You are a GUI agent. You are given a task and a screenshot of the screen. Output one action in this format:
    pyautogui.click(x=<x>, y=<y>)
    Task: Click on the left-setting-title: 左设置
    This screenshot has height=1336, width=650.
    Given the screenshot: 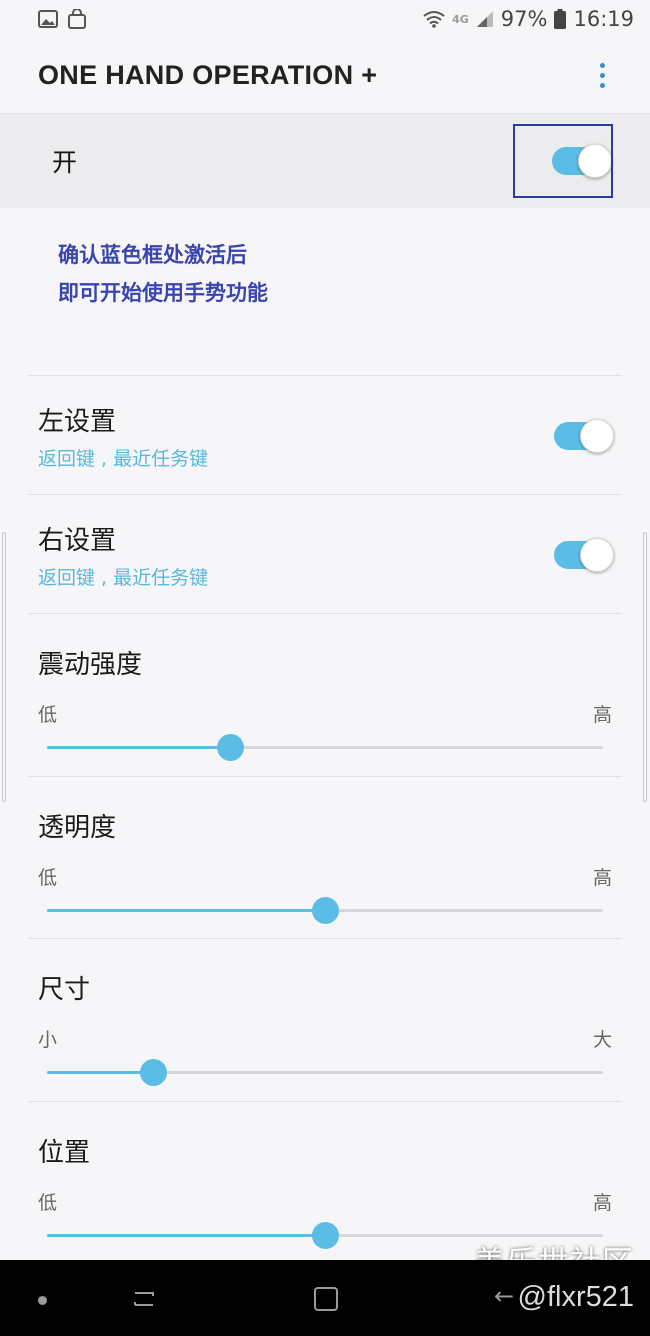 What is the action you would take?
    pyautogui.click(x=77, y=421)
    